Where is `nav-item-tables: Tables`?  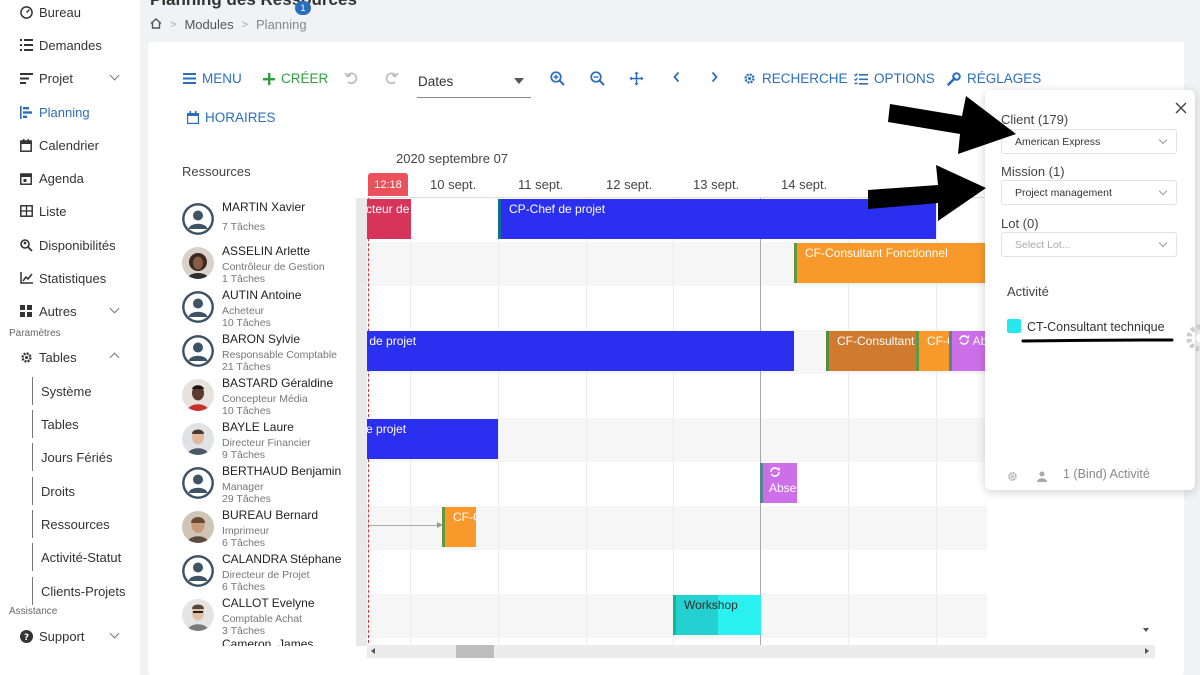 nav-item-tables: Tables is located at coordinates (70, 357).